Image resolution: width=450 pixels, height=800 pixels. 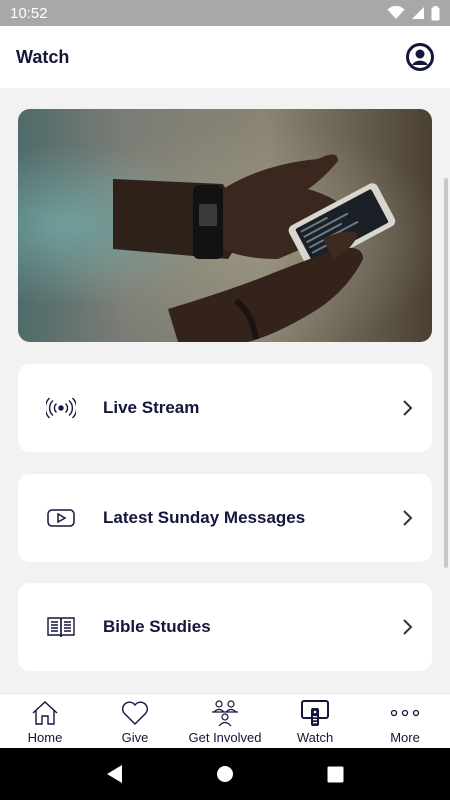 What do you see at coordinates (315, 737) in the screenshot?
I see `tab-label: Watch` at bounding box center [315, 737].